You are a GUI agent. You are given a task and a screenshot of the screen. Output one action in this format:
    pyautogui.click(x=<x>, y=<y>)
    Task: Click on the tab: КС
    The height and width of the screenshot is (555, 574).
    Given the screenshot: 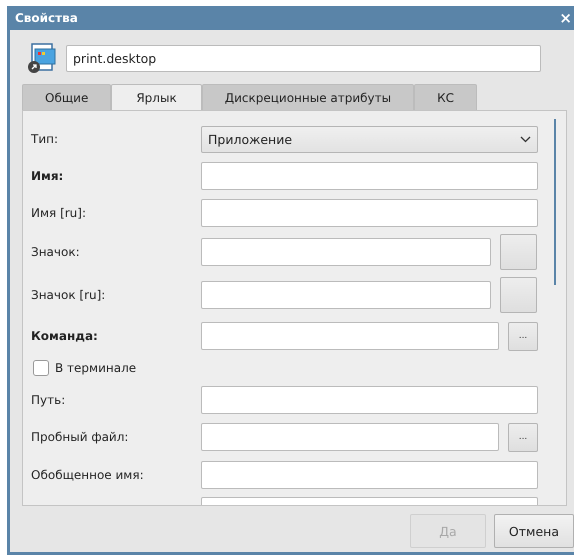 What is the action you would take?
    pyautogui.click(x=446, y=97)
    